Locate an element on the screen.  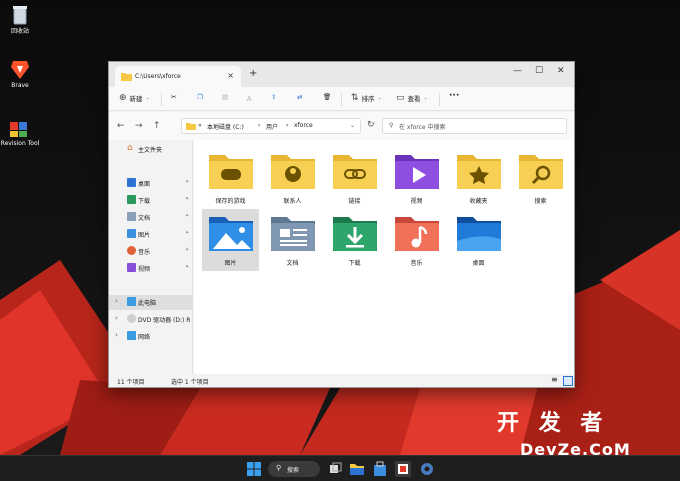
up-button: ↑ is located at coordinates (157, 126).